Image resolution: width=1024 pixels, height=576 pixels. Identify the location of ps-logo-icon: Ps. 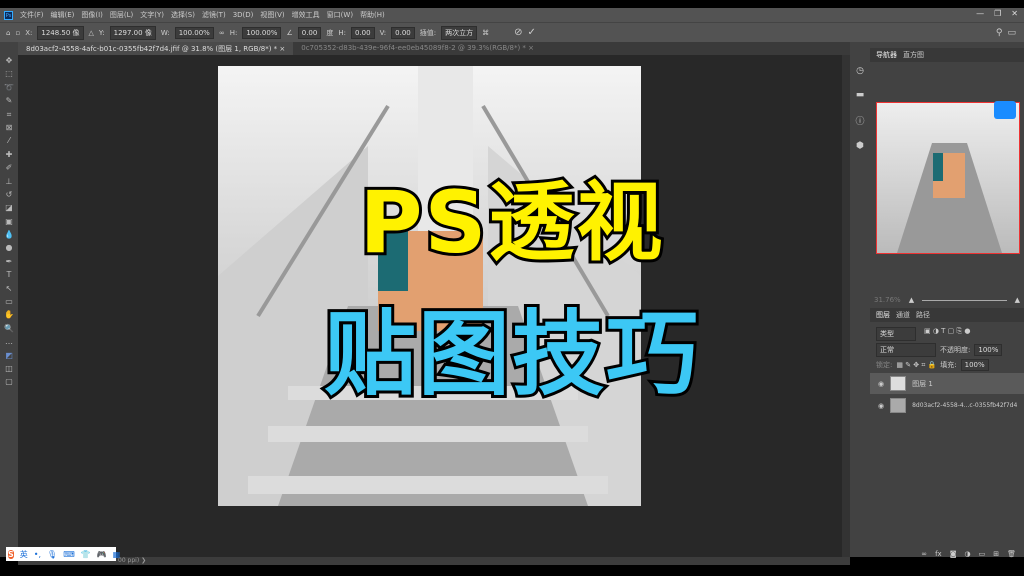
(8, 15).